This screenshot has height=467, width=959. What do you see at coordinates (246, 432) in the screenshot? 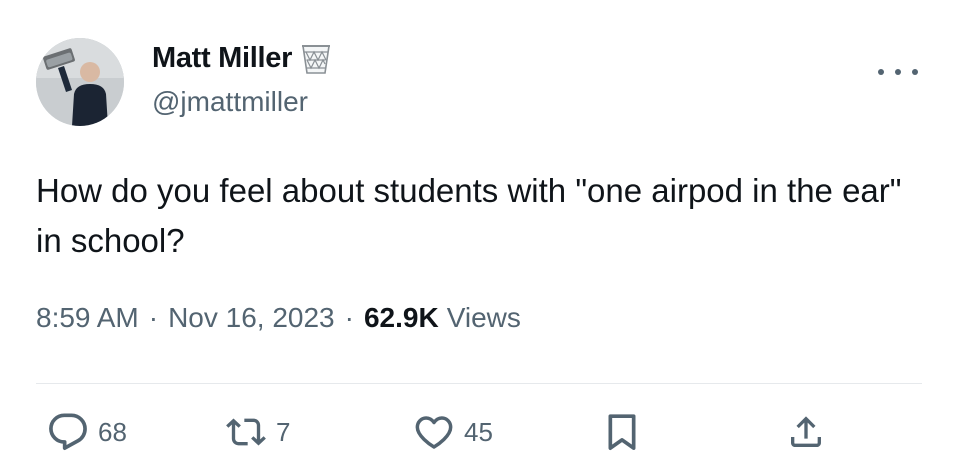
I see `retweet-icon` at bounding box center [246, 432].